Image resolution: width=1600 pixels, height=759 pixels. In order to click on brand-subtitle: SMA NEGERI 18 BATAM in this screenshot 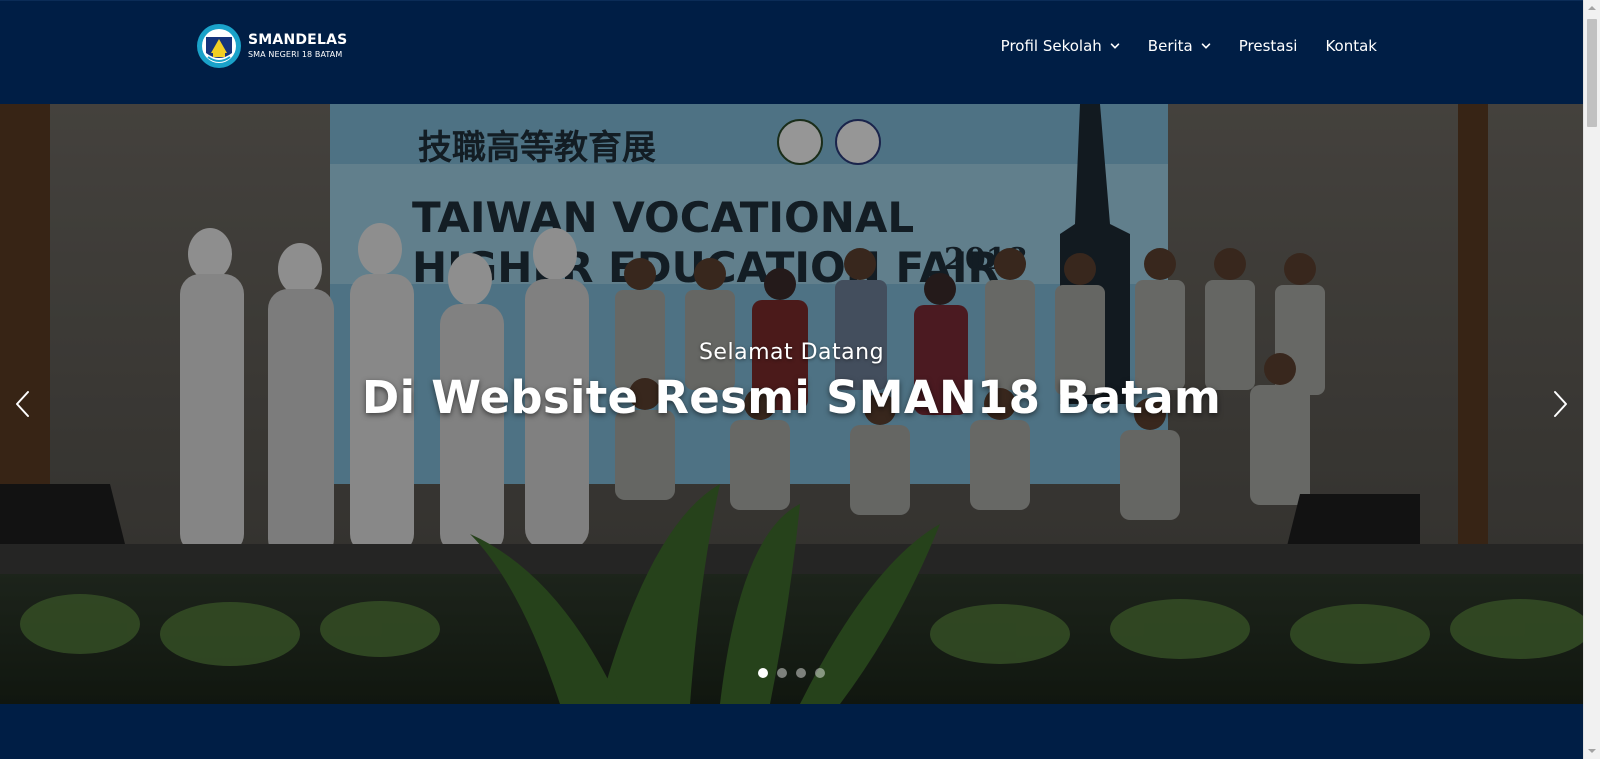, I will do `click(295, 54)`.